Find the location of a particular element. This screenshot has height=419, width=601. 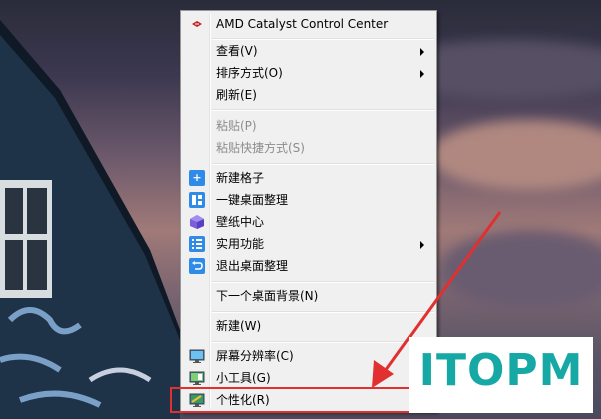

watermark-text: ITOPM is located at coordinates (501, 370).